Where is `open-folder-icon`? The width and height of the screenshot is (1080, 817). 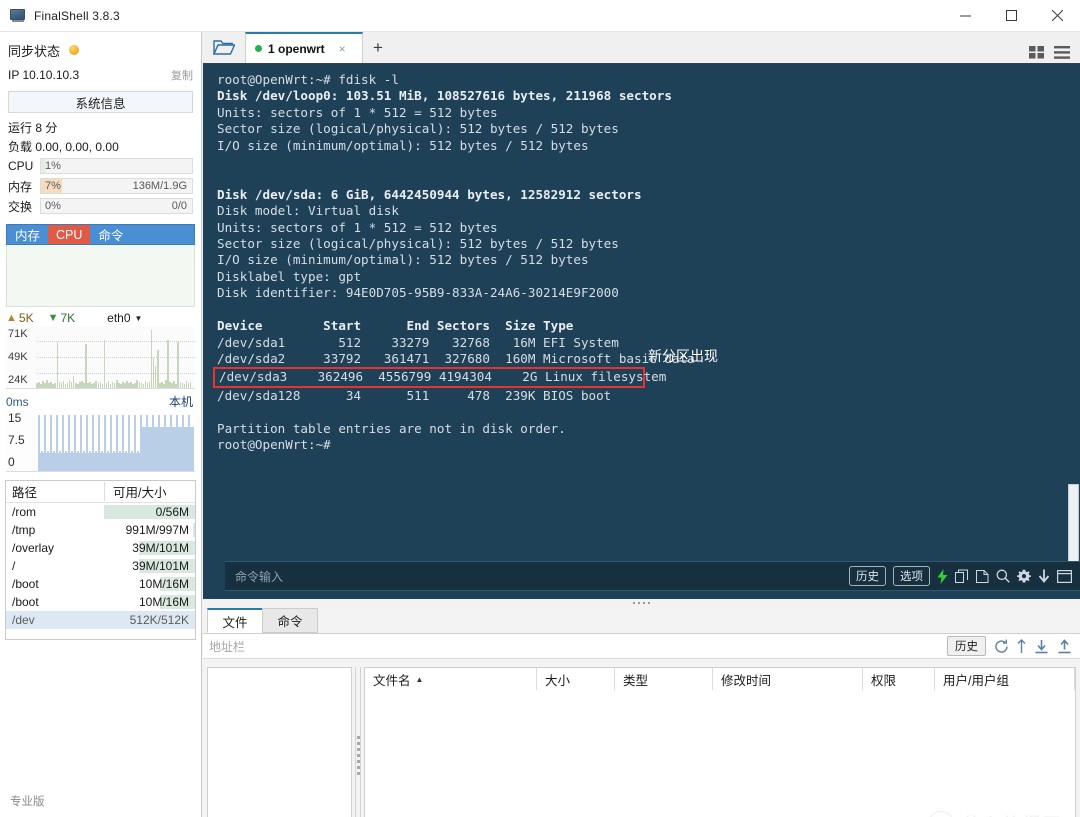
open-folder-icon is located at coordinates (224, 47).